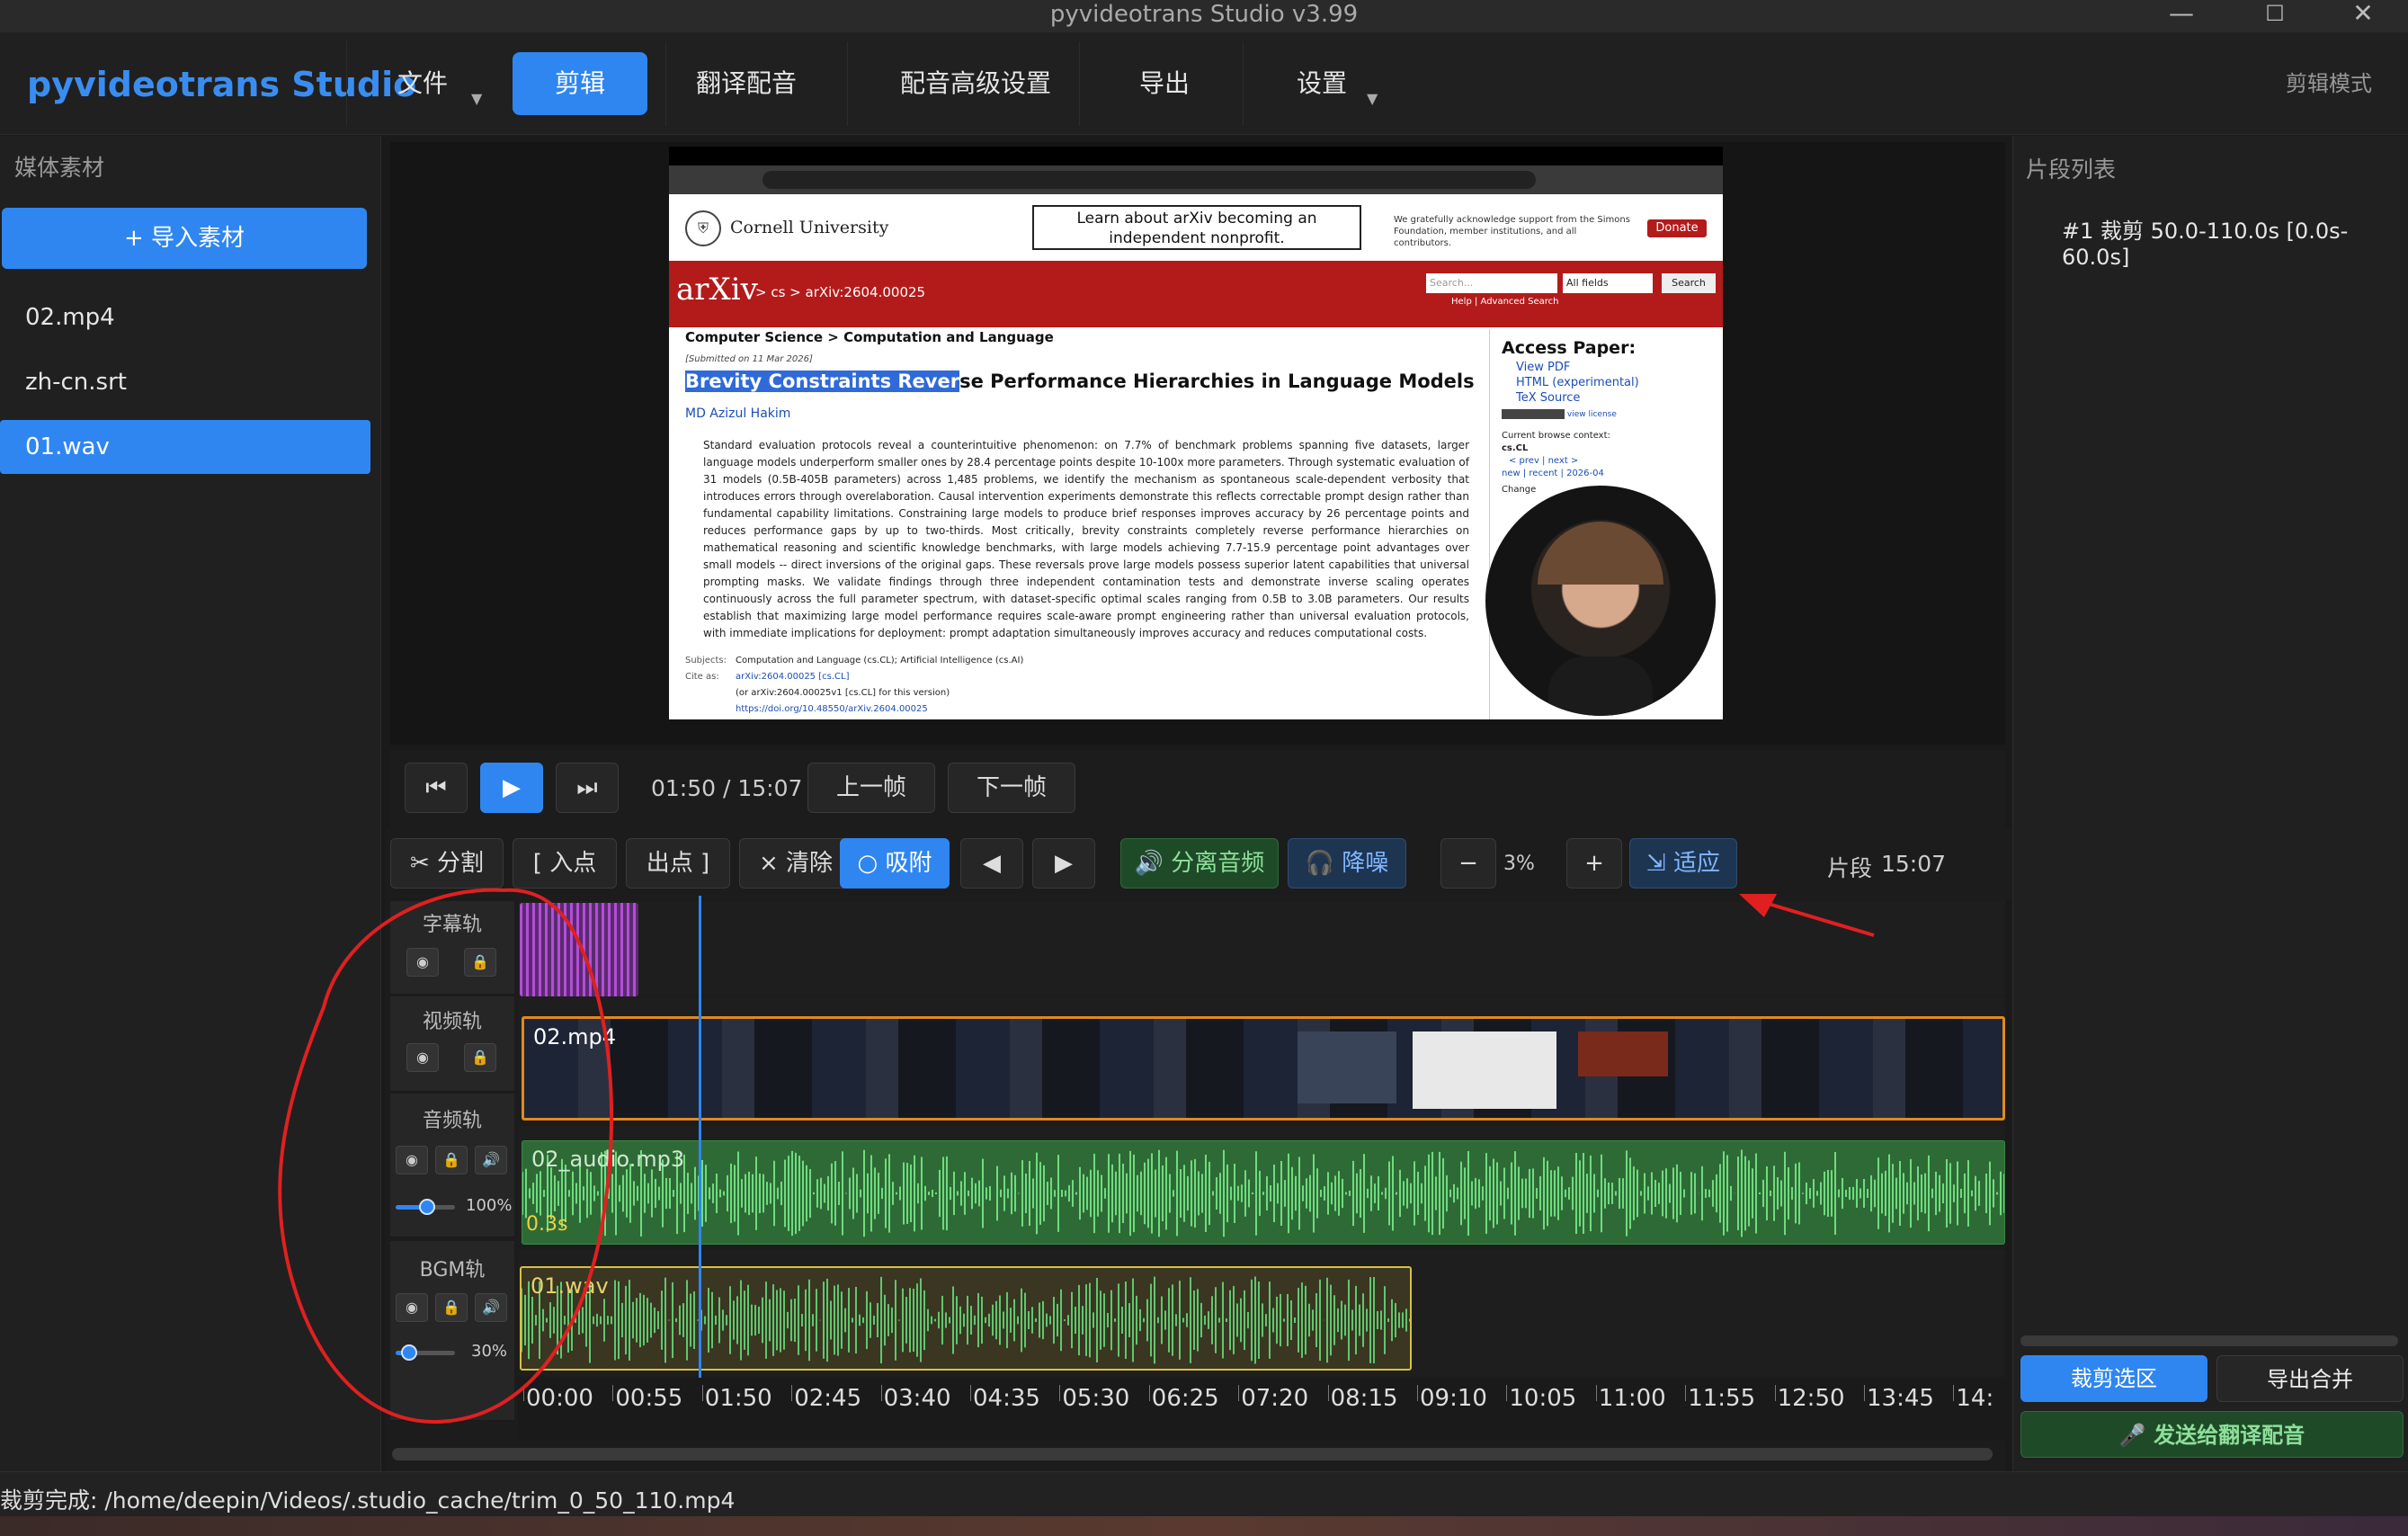  Describe the element at coordinates (1544, 461) in the screenshot. I see `browse-nav: < prev | next >` at that location.